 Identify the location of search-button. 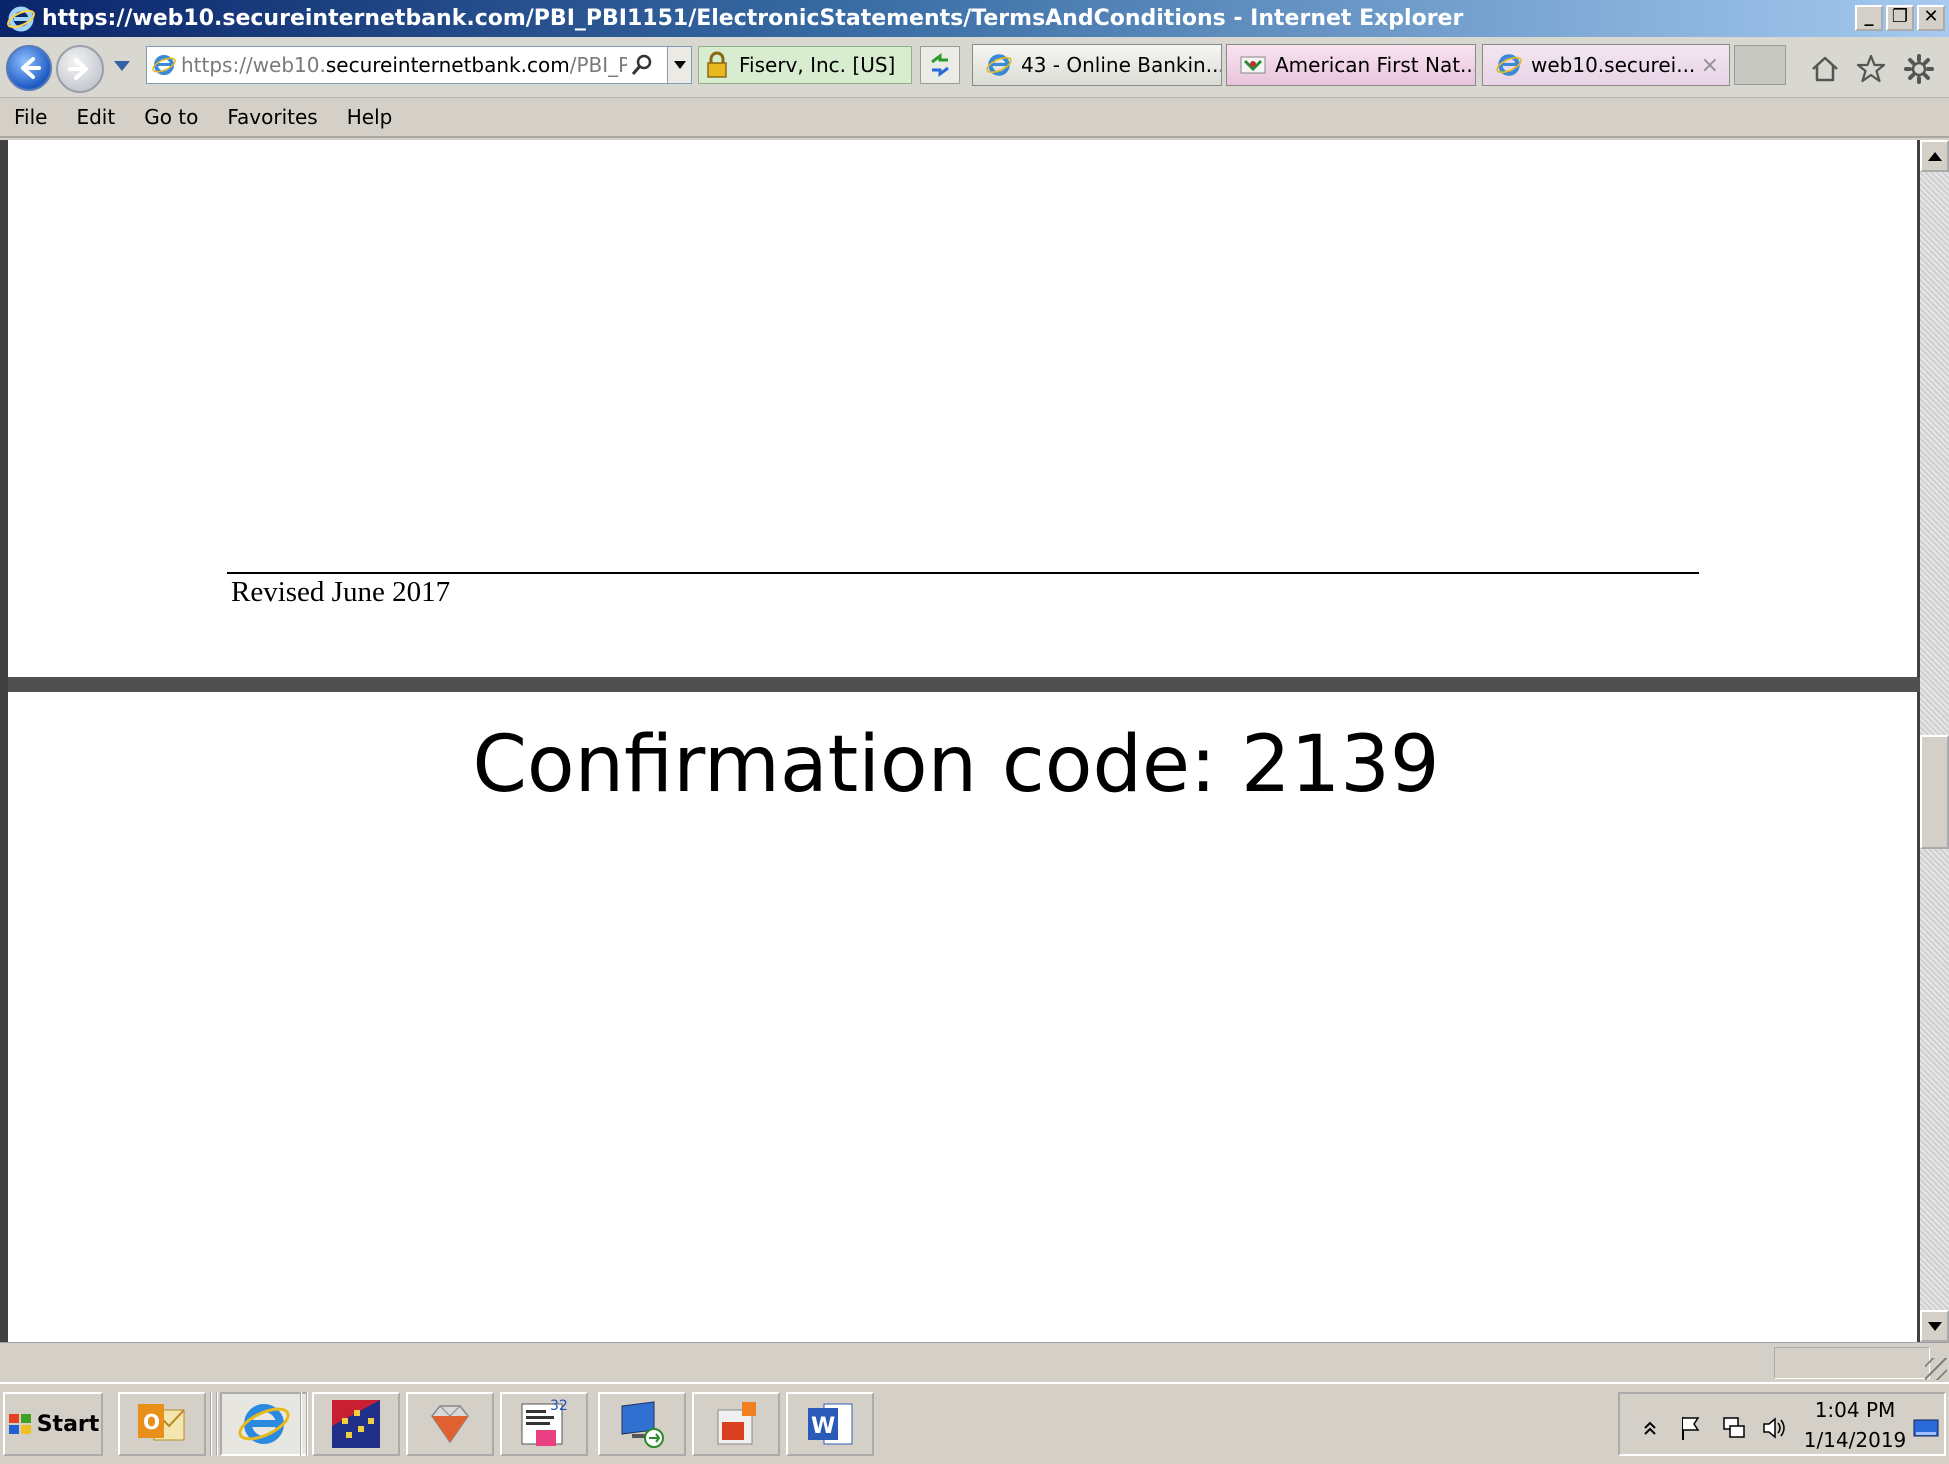
(642, 65).